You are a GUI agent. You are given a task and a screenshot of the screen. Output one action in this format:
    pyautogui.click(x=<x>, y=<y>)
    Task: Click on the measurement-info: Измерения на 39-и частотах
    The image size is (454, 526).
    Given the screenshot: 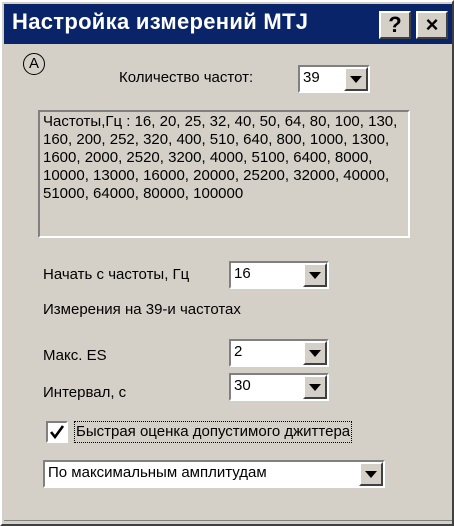 What is the action you would take?
    pyautogui.click(x=142, y=309)
    